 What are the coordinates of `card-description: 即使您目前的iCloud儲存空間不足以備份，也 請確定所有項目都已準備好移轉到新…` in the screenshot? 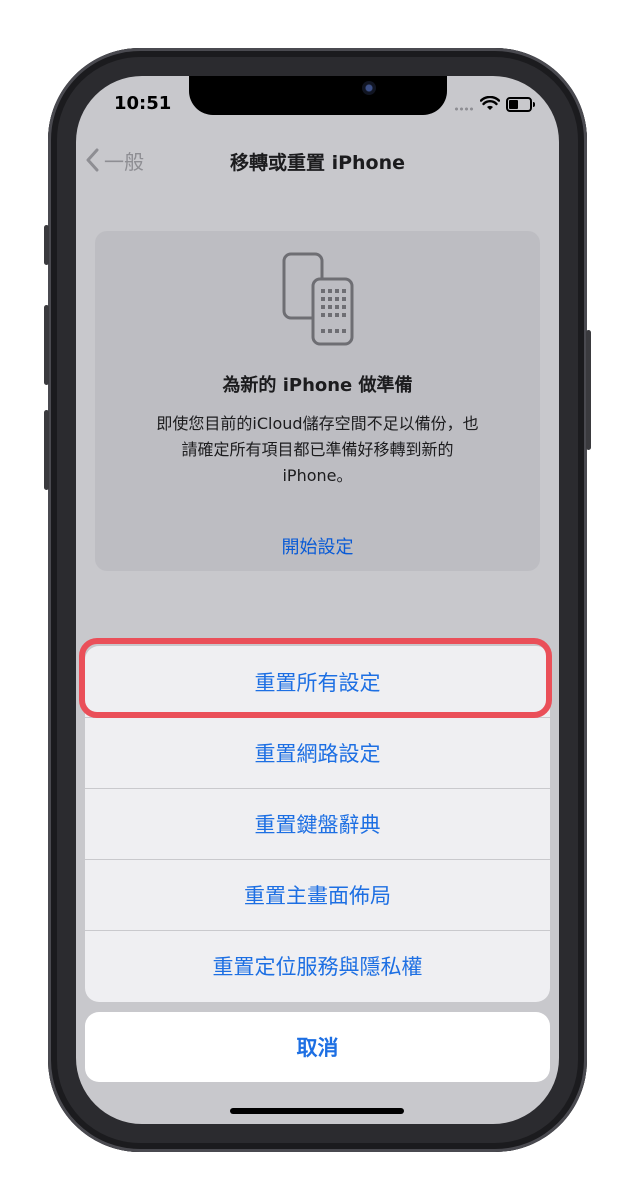 It's located at (317, 450).